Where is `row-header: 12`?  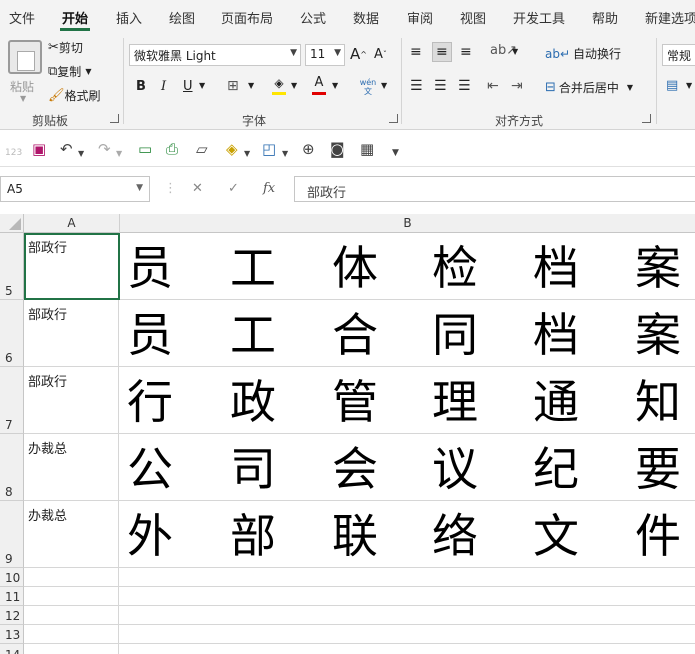
row-header: 12 is located at coordinates (12, 615).